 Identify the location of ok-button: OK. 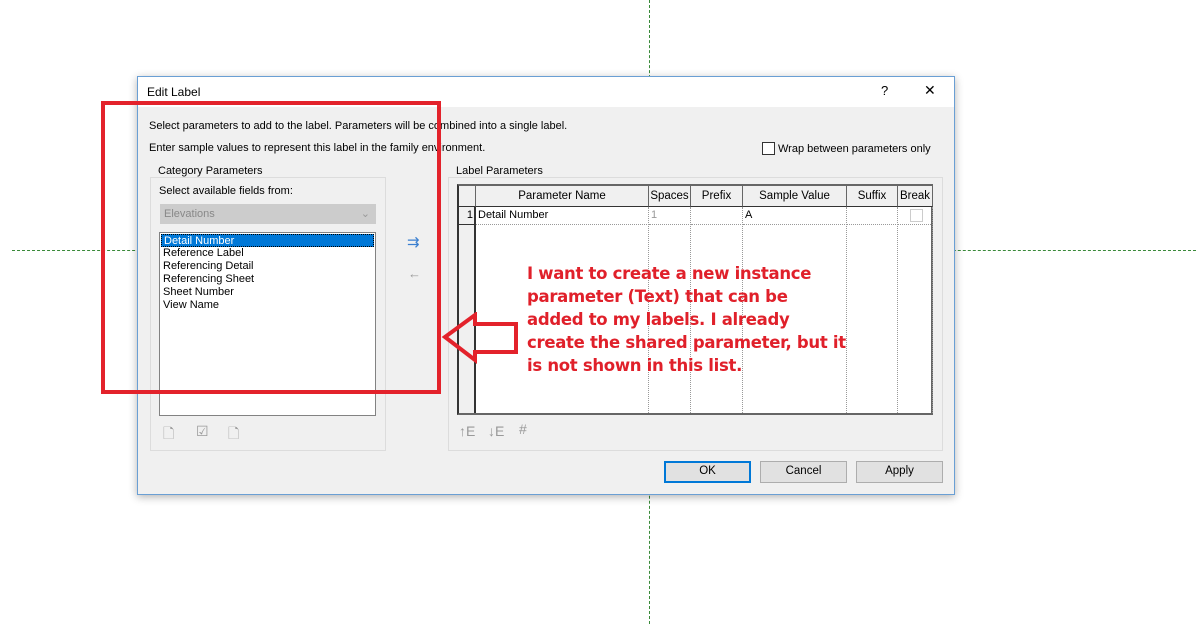
(707, 472).